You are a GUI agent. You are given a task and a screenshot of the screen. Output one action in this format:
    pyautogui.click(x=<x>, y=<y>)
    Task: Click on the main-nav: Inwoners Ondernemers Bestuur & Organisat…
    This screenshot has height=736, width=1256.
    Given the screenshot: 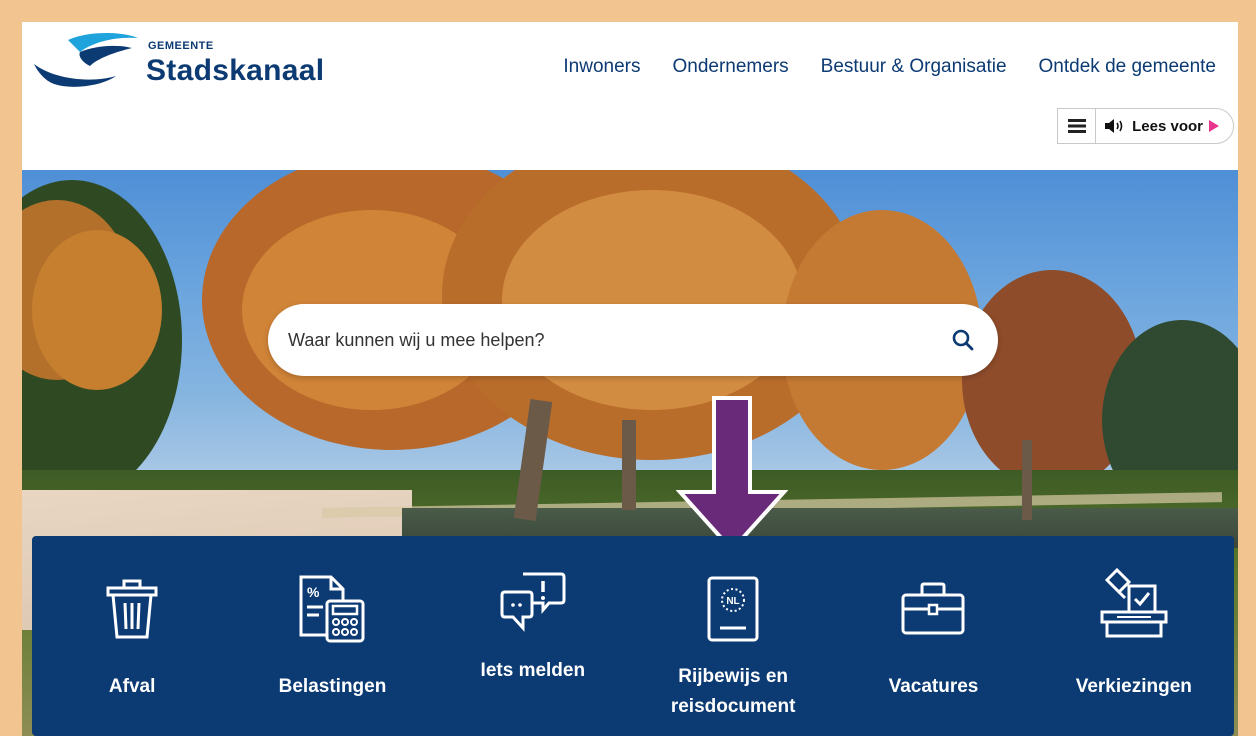 What is the action you would take?
    pyautogui.click(x=889, y=67)
    